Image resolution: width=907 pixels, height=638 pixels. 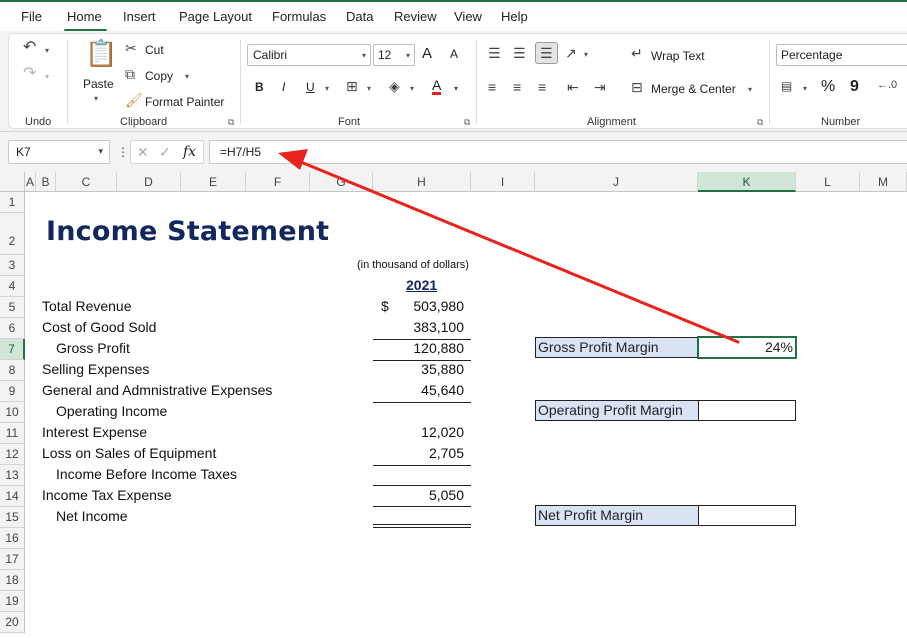 What do you see at coordinates (492, 87) in the screenshot?
I see `align-left-icon: ≡` at bounding box center [492, 87].